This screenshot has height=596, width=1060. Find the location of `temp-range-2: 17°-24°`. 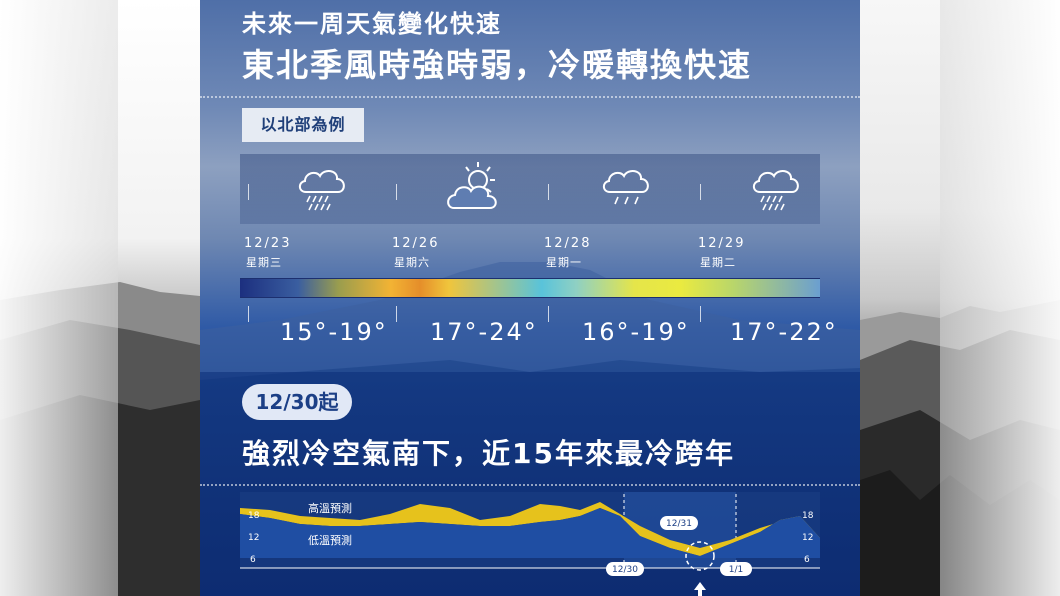

temp-range-2: 17°-24° is located at coordinates (484, 332).